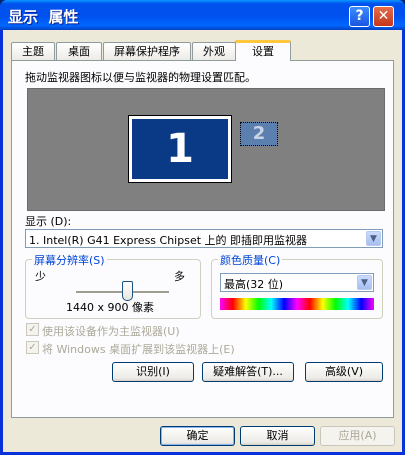  I want to click on instruction-text: 拖动监视器图标以便与监视器的物理设置匹配。, so click(140, 77).